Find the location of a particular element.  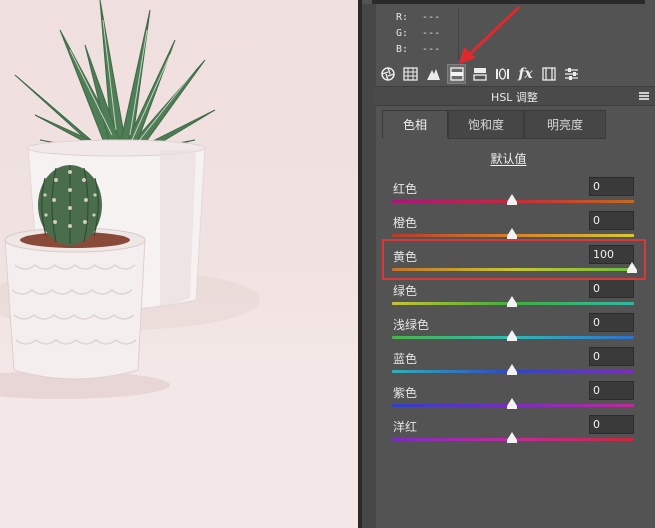

hsl-tab-button is located at coordinates (456, 74).